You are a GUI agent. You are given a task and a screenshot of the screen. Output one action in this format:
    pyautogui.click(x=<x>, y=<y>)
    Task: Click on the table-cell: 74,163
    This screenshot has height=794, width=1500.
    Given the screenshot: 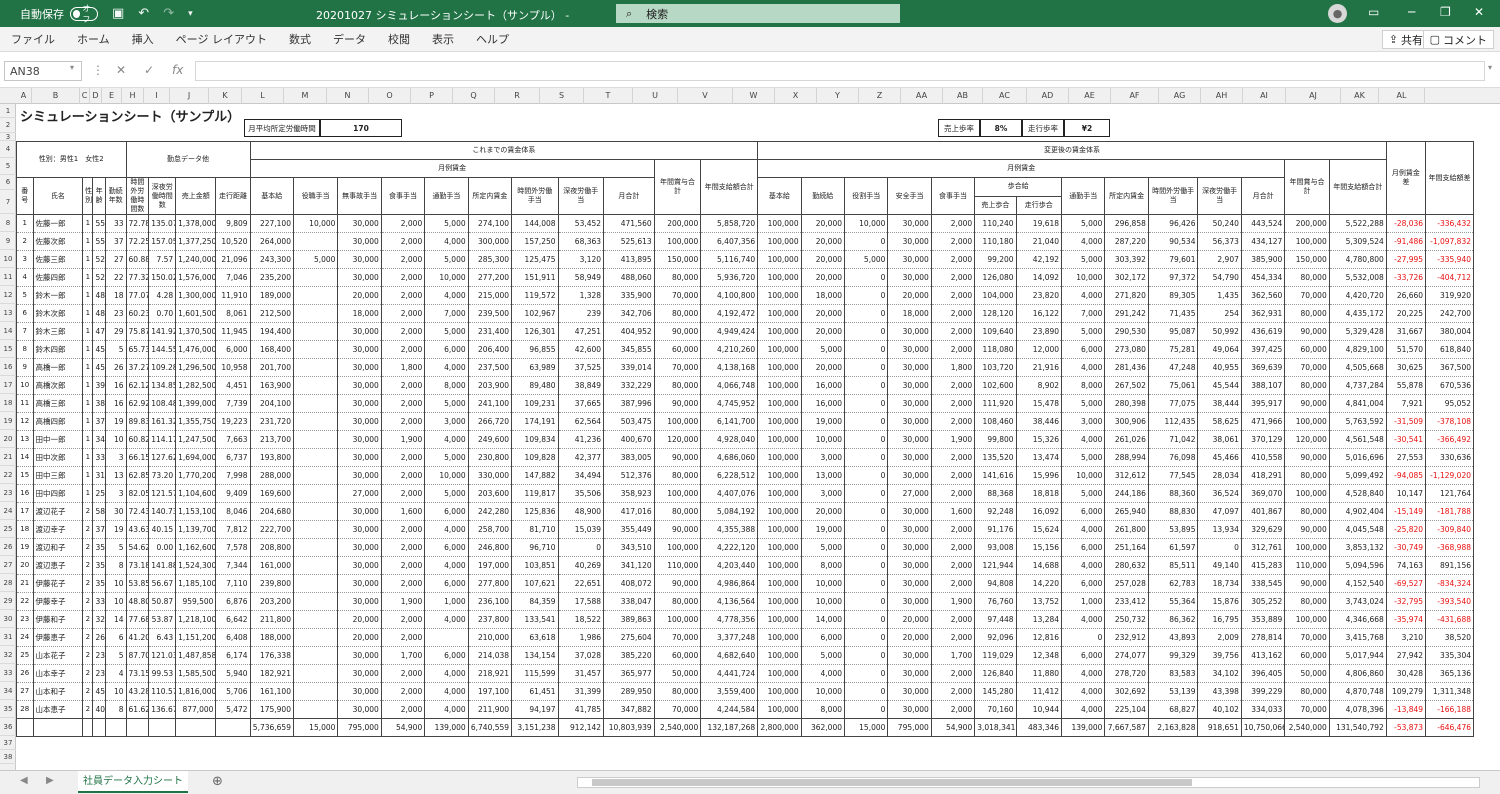 What is the action you would take?
    pyautogui.click(x=1406, y=565)
    